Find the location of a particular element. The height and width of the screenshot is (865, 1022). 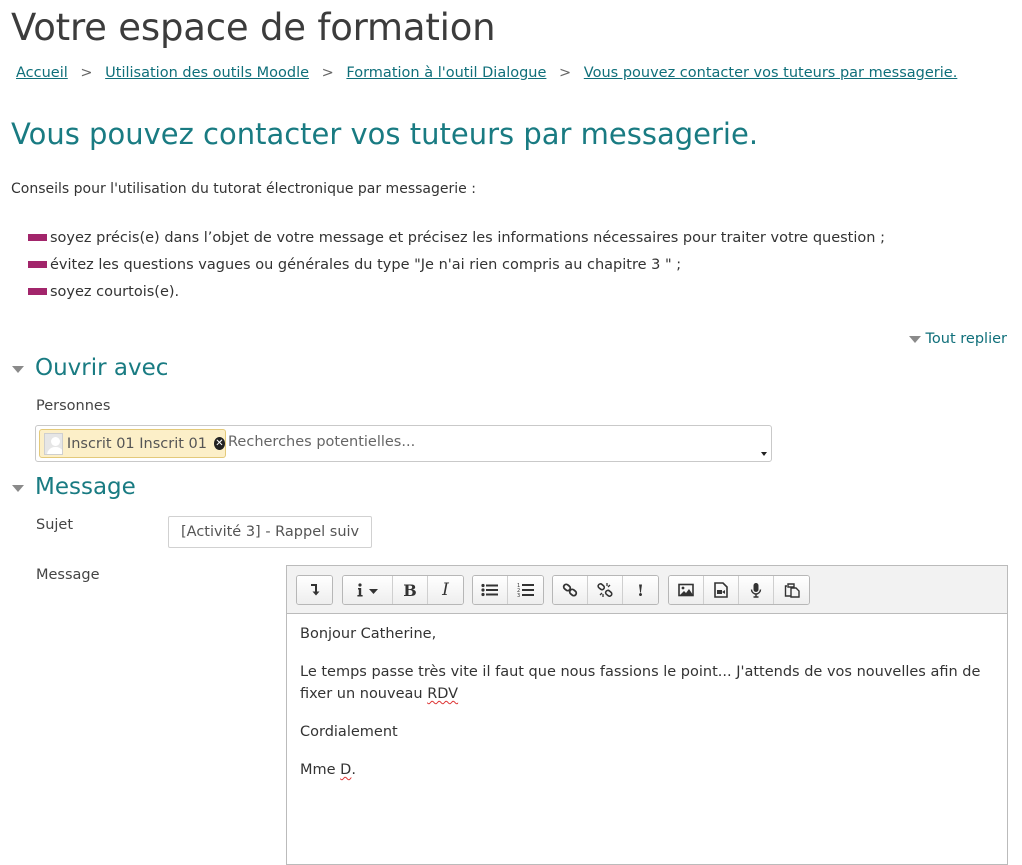

site-title: Votre espace de formation is located at coordinates (253, 27).